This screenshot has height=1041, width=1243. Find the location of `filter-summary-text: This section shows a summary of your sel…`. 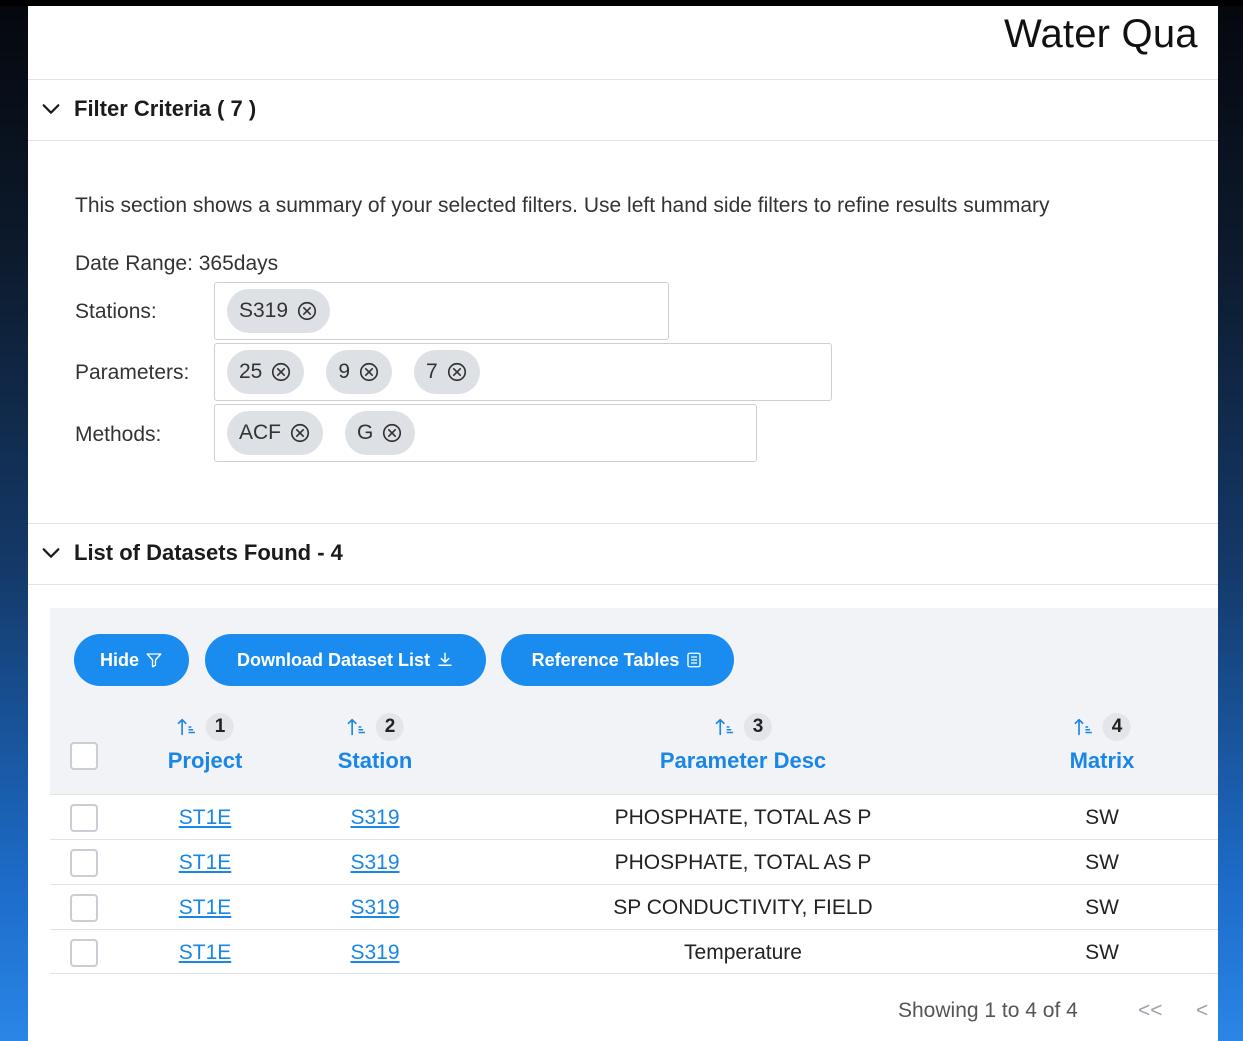

filter-summary-text: This section shows a summary of your sel… is located at coordinates (562, 205).